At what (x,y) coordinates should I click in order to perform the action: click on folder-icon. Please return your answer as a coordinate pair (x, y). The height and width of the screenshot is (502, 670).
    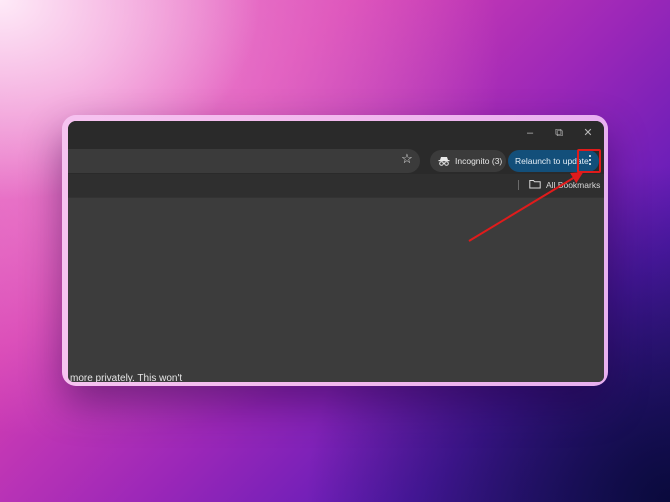
    Looking at the image, I should click on (535, 185).